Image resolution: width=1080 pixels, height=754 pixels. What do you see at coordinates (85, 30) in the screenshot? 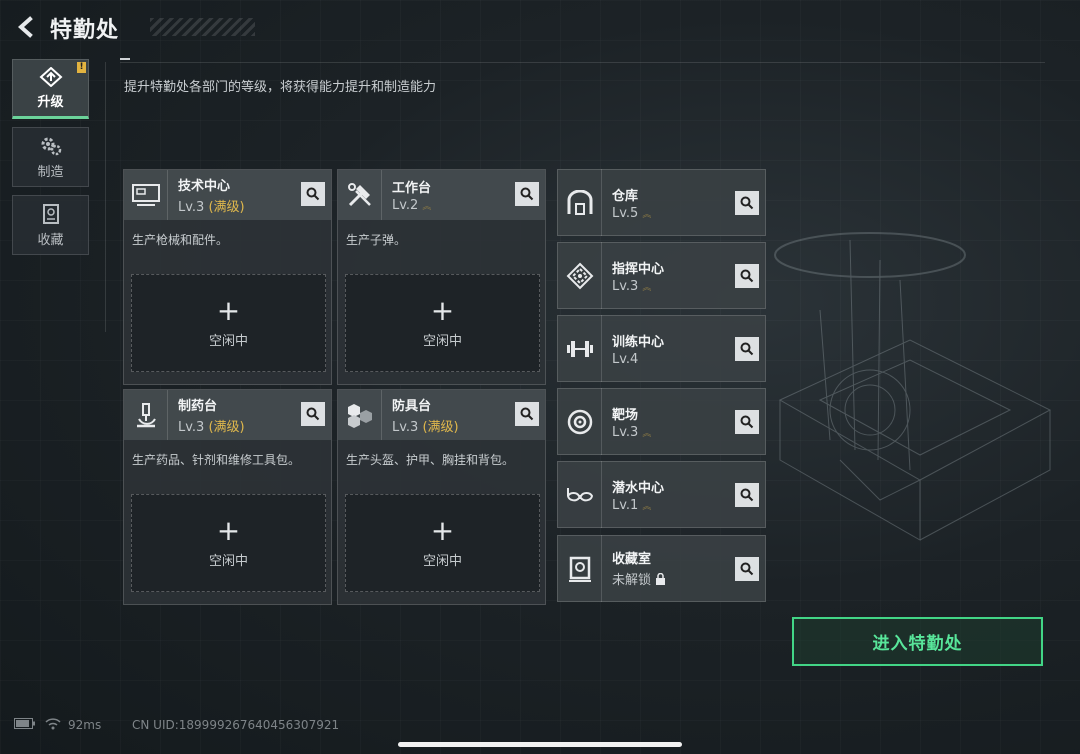
I see `page-title: 特勤处` at bounding box center [85, 30].